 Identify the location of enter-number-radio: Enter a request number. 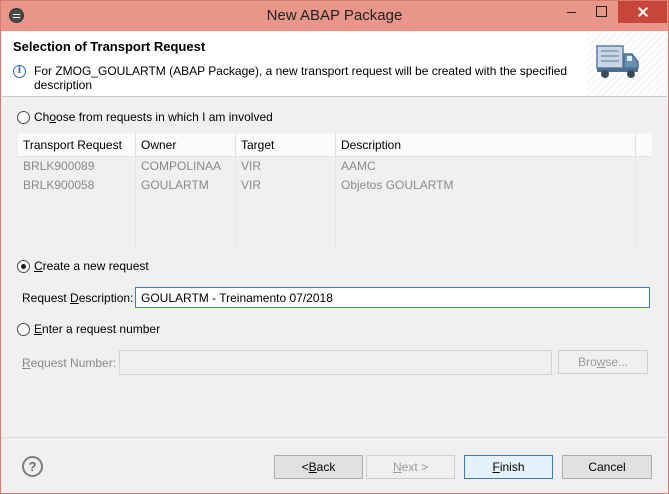
(88, 329).